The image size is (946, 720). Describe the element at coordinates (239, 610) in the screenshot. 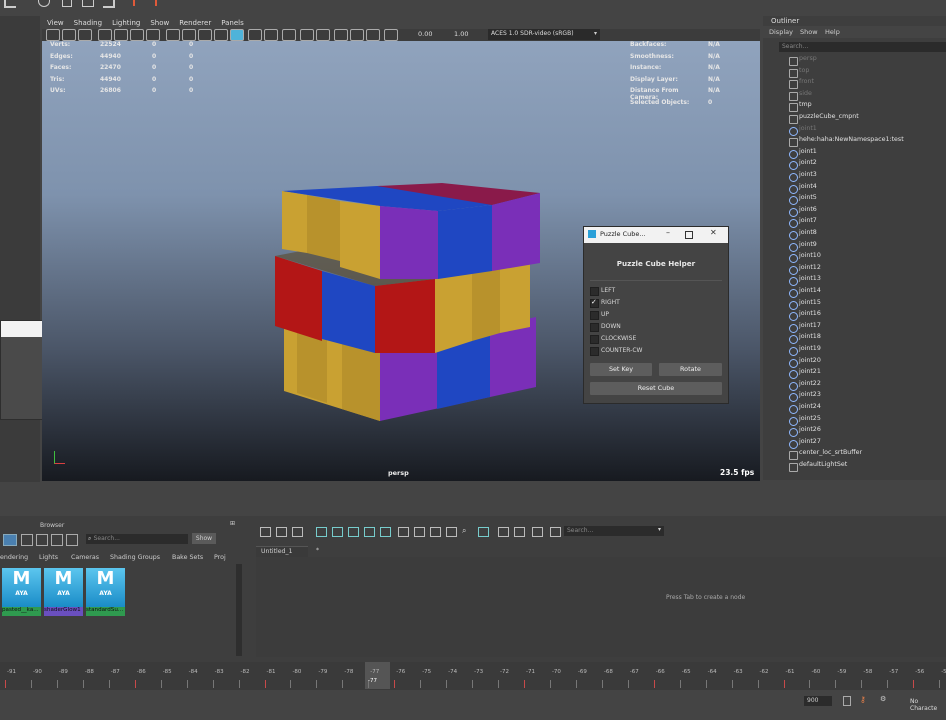

I see `browser-scrollbar` at that location.